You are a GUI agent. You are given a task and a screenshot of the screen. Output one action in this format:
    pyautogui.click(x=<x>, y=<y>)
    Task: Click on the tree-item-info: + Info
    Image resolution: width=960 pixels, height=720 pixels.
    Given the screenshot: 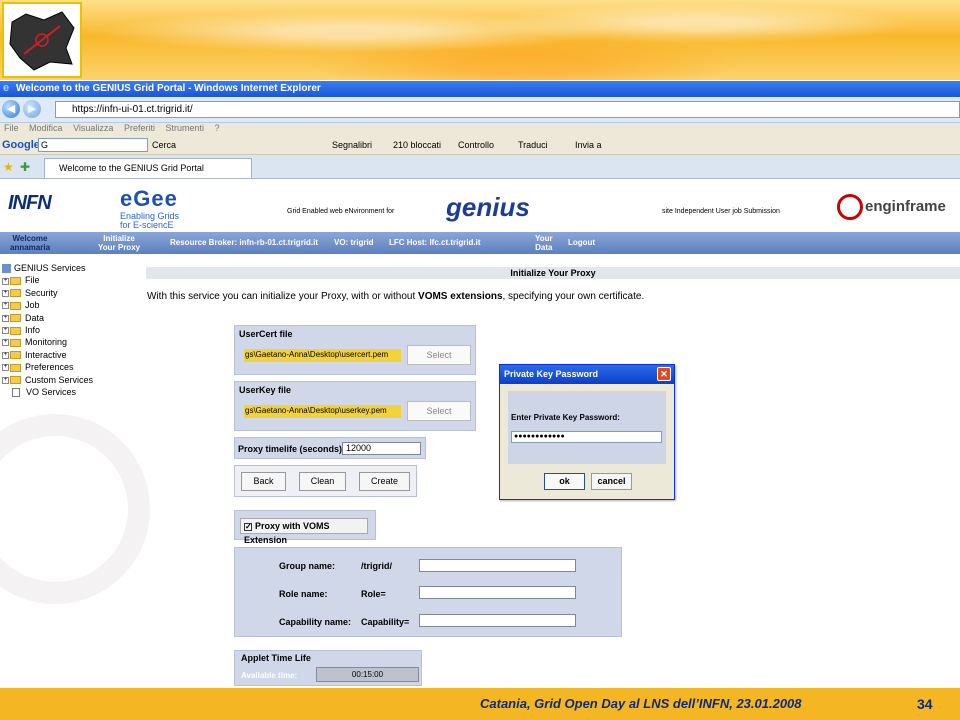 What is the action you would take?
    pyautogui.click(x=47, y=330)
    